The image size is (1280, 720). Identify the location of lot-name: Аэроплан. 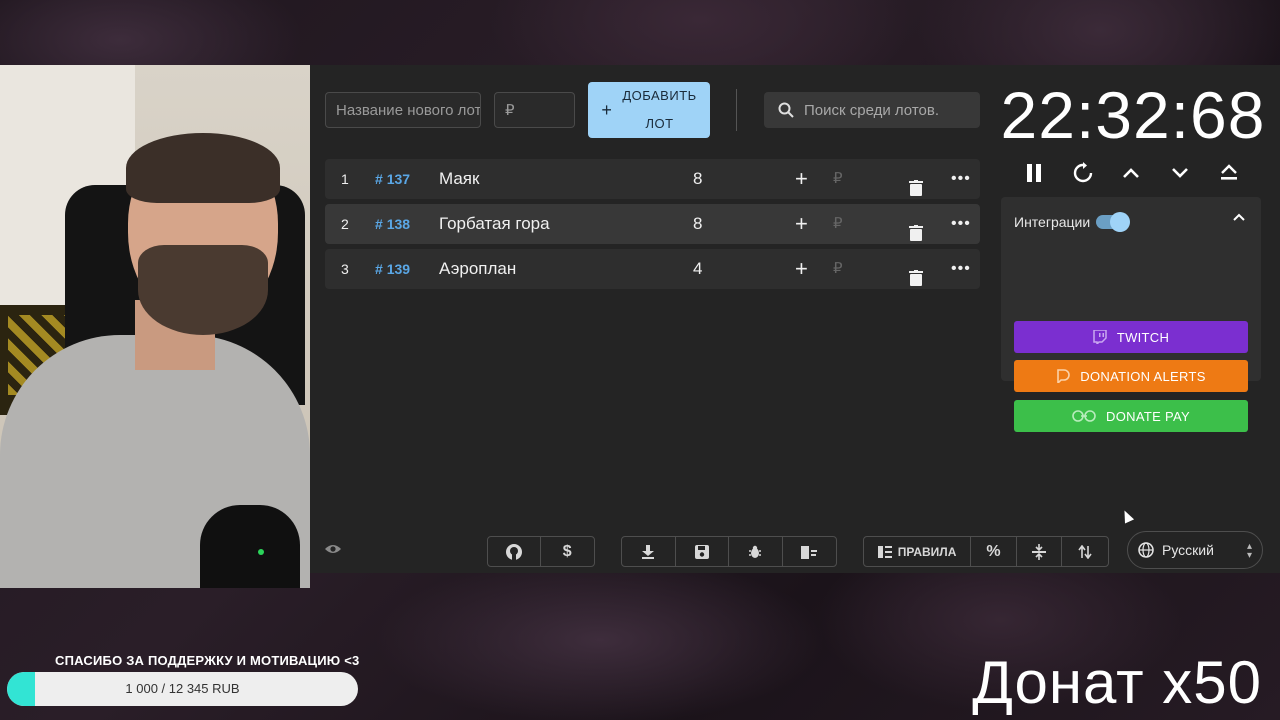
(477, 269).